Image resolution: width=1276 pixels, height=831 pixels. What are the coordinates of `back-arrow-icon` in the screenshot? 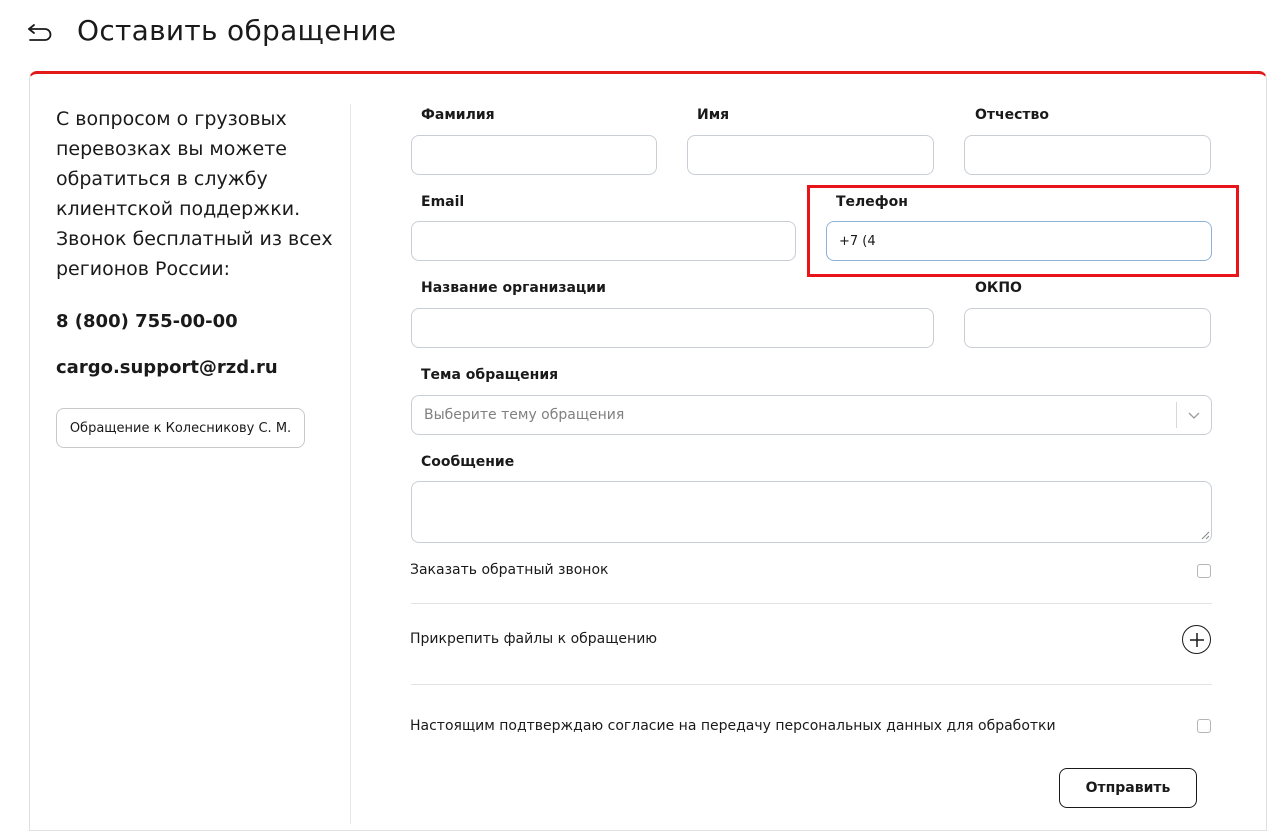 It's located at (40, 32).